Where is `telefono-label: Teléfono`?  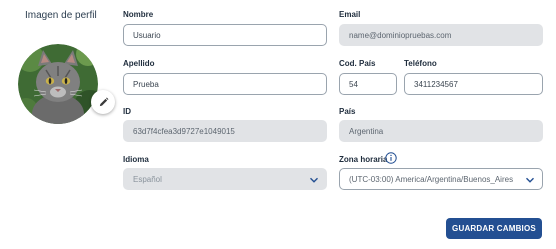
telefono-label: Teléfono is located at coordinates (420, 63).